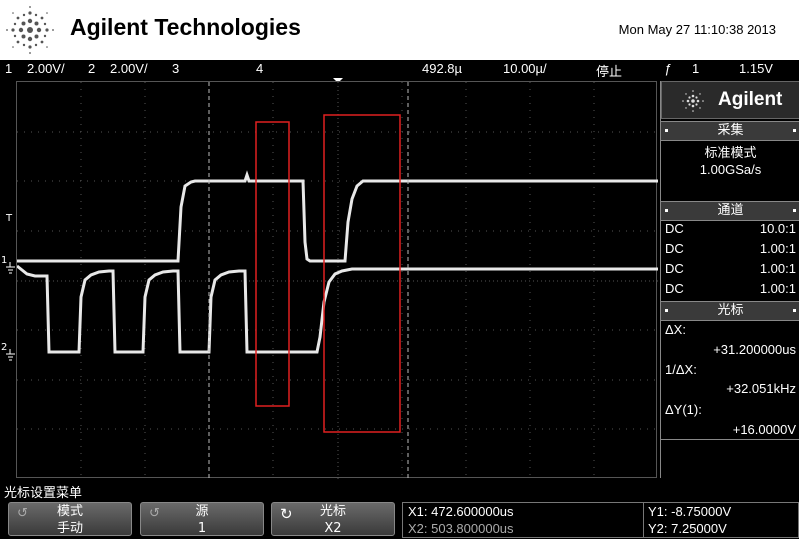 This screenshot has width=799, height=539. I want to click on cursor-x2-readout: X2: 503.800000us, so click(461, 528).